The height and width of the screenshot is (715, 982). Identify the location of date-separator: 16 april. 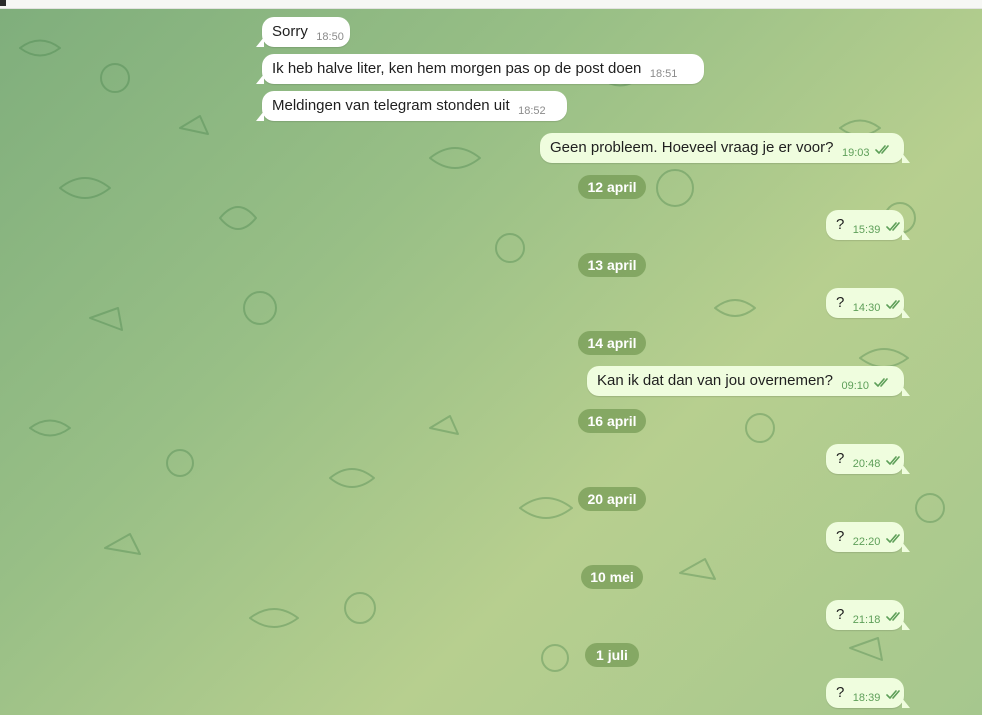
(612, 421).